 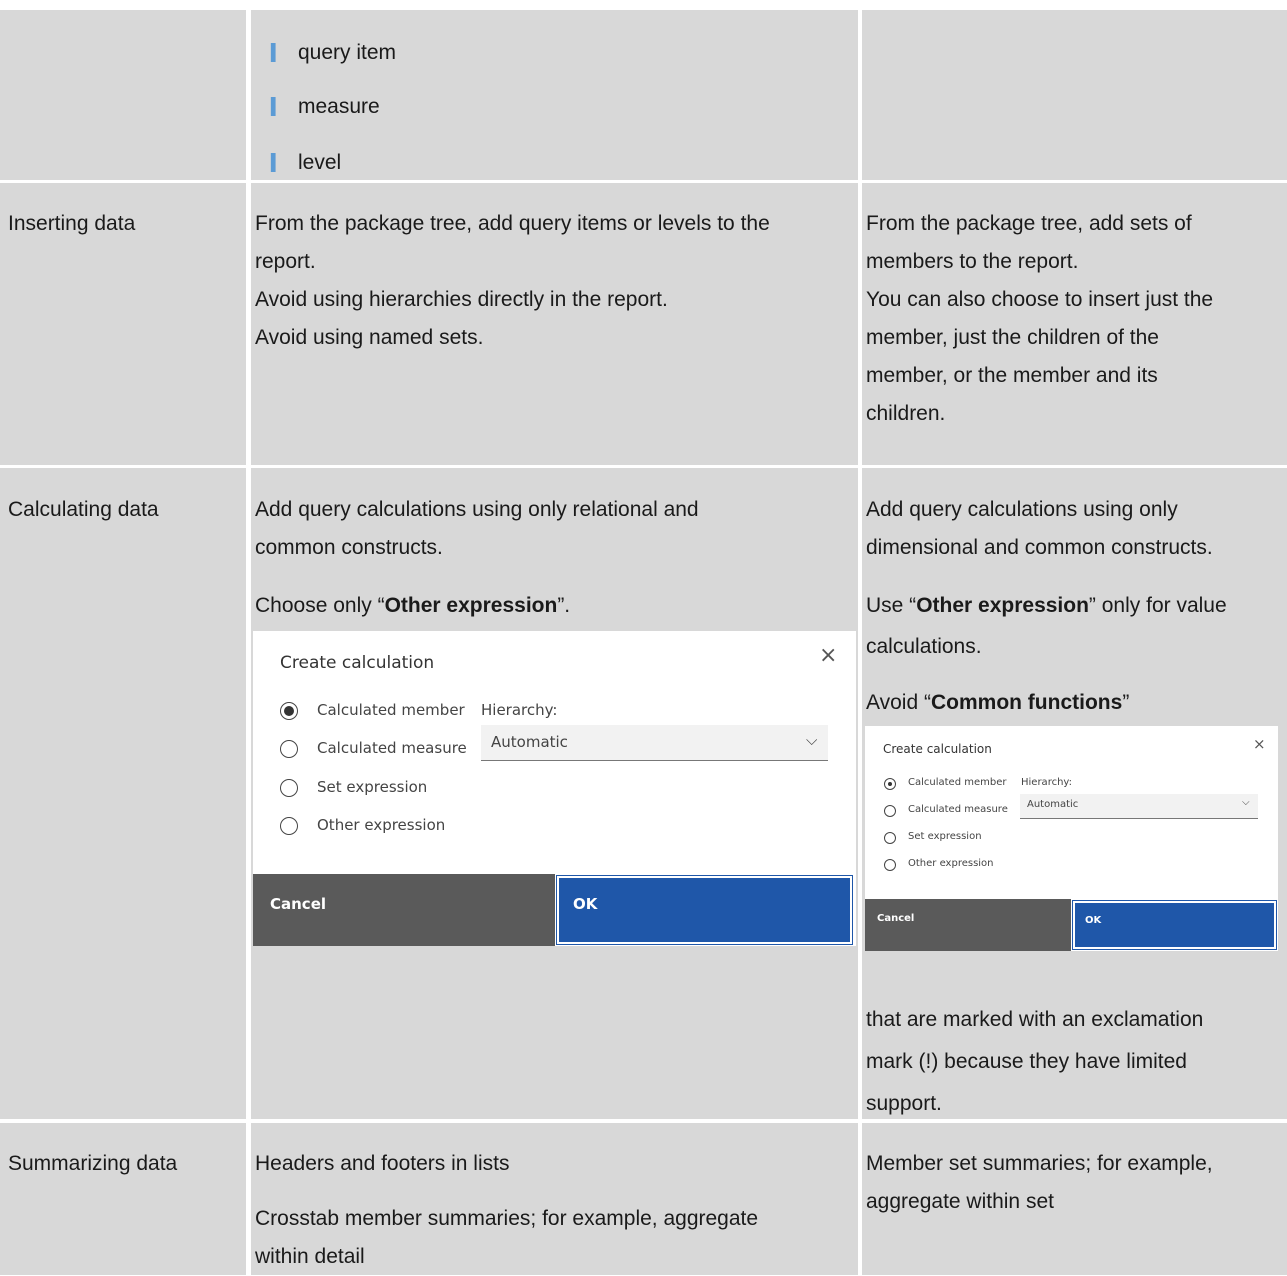 I want to click on text-run: Use “, so click(x=891, y=605).